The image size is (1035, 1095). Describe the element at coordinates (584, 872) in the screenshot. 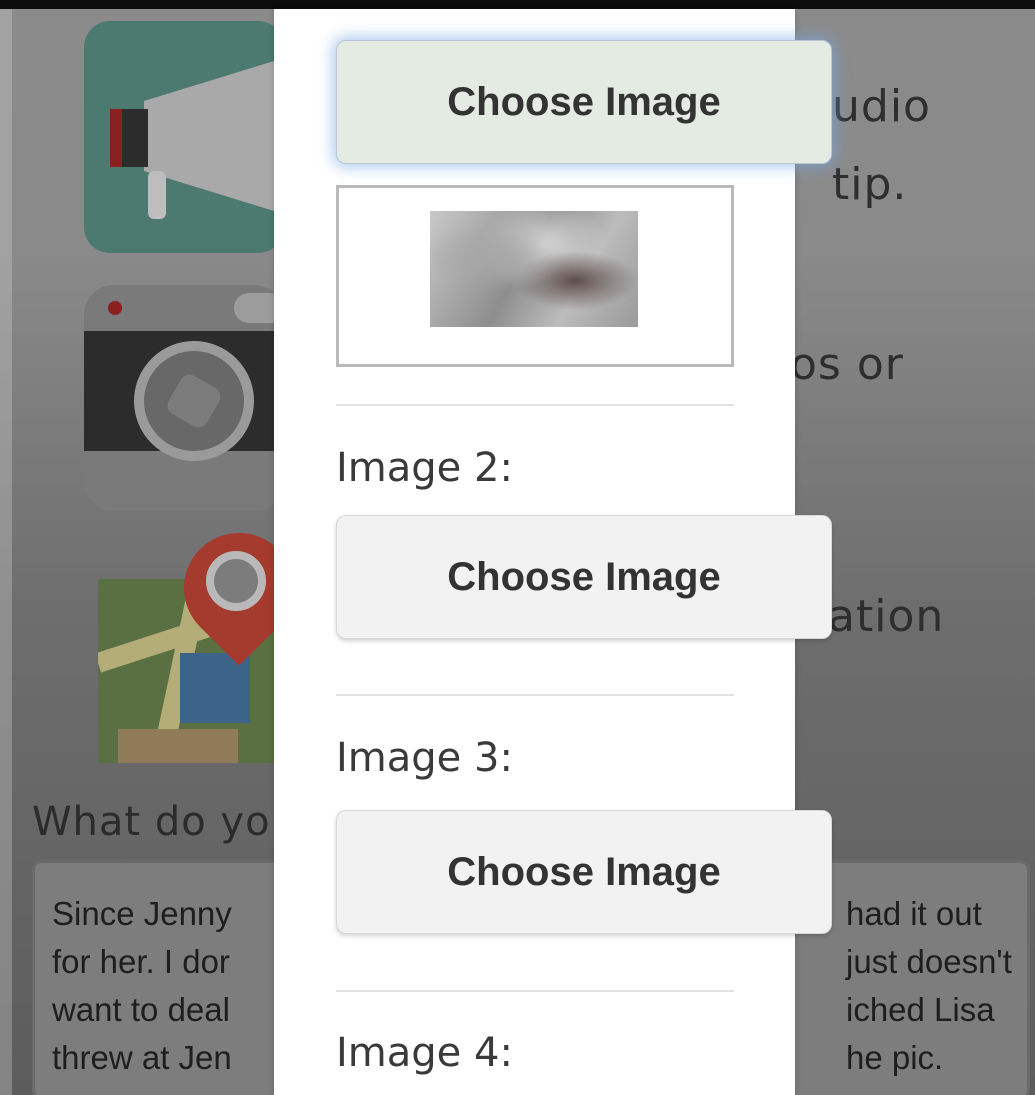

I see `choose-image-button-3: Choose Image` at that location.